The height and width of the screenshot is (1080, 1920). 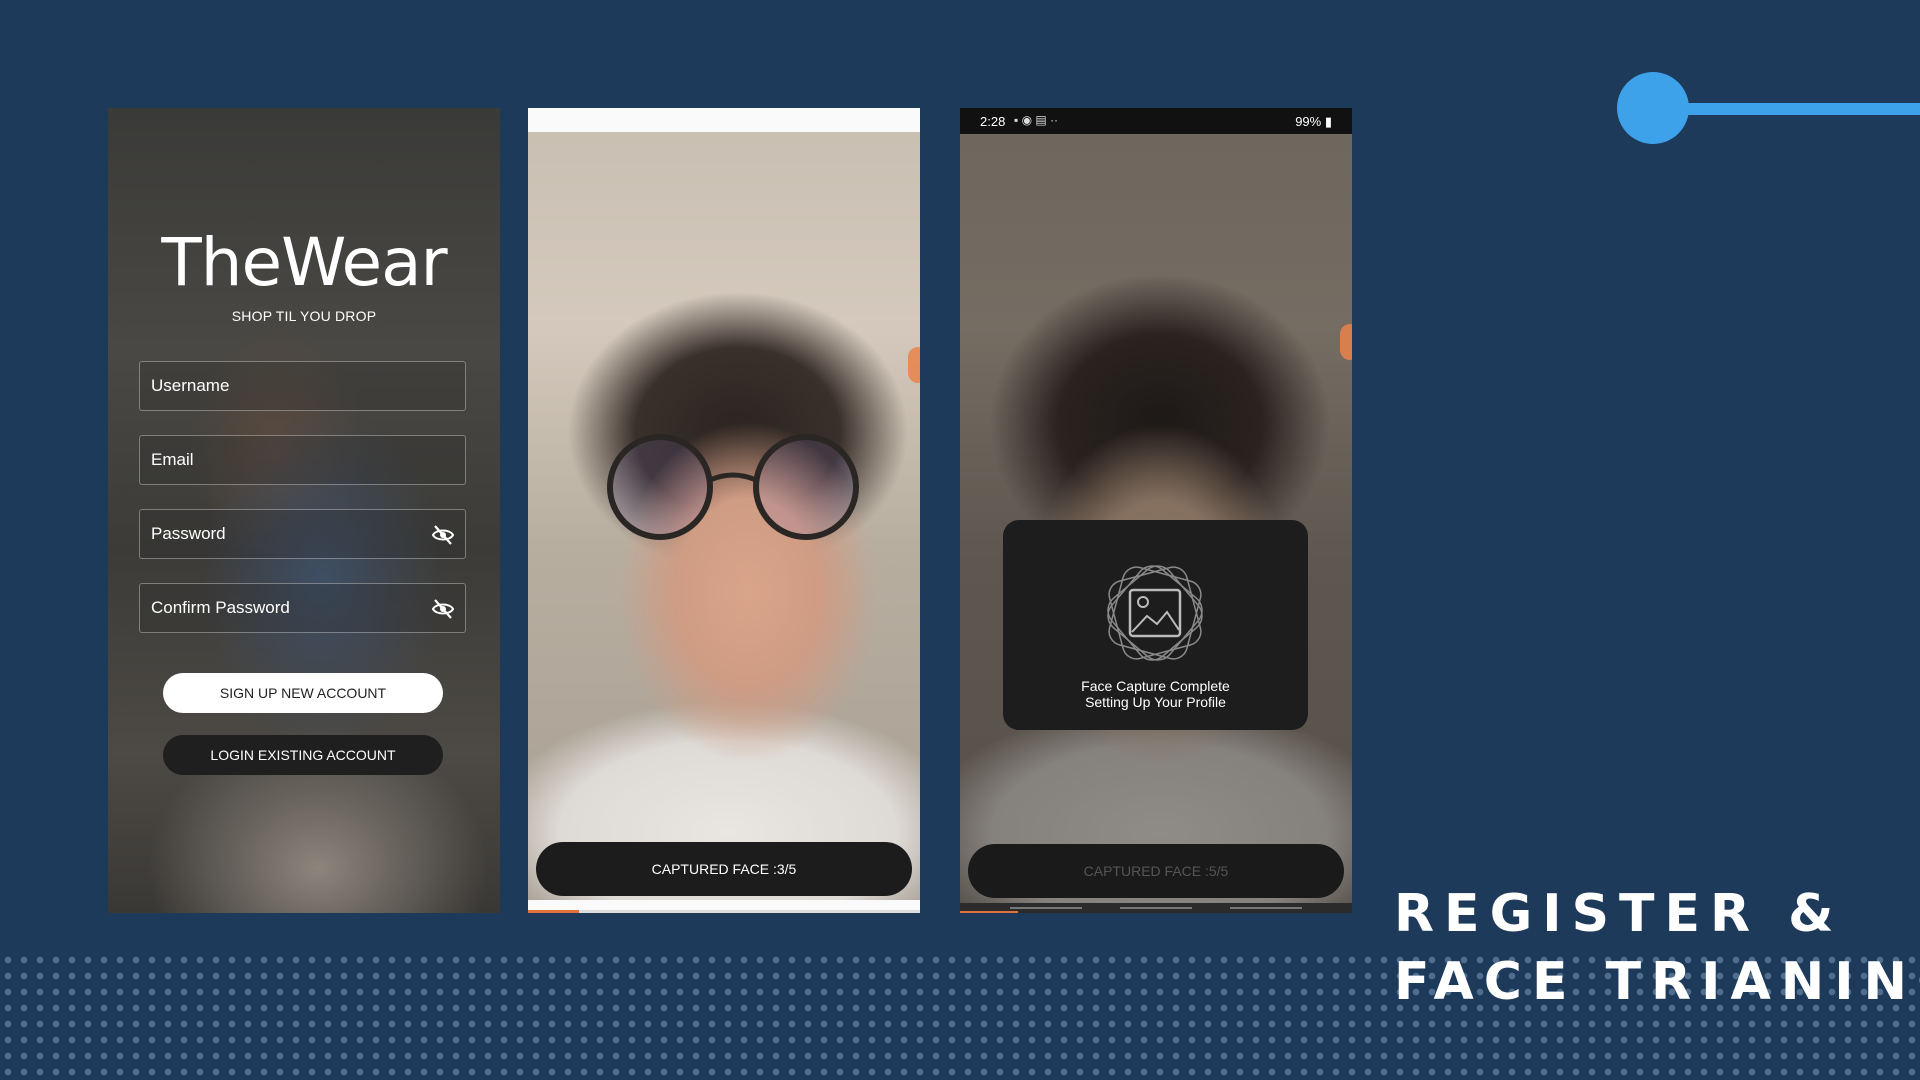 I want to click on nav-home-button, so click(x=1156, y=908).